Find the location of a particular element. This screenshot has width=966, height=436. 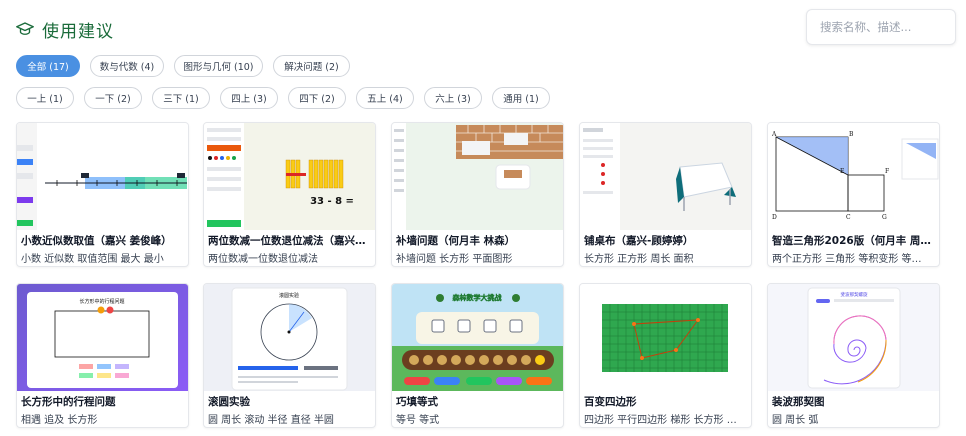

activity-card: 森林数学大挑战 巧填等式 等号 等式 is located at coordinates (477, 355).